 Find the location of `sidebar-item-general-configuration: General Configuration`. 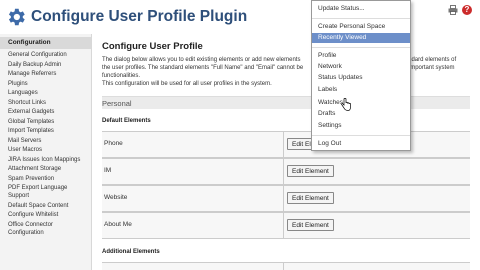

sidebar-item-general-configuration: General Configuration is located at coordinates (49, 56).